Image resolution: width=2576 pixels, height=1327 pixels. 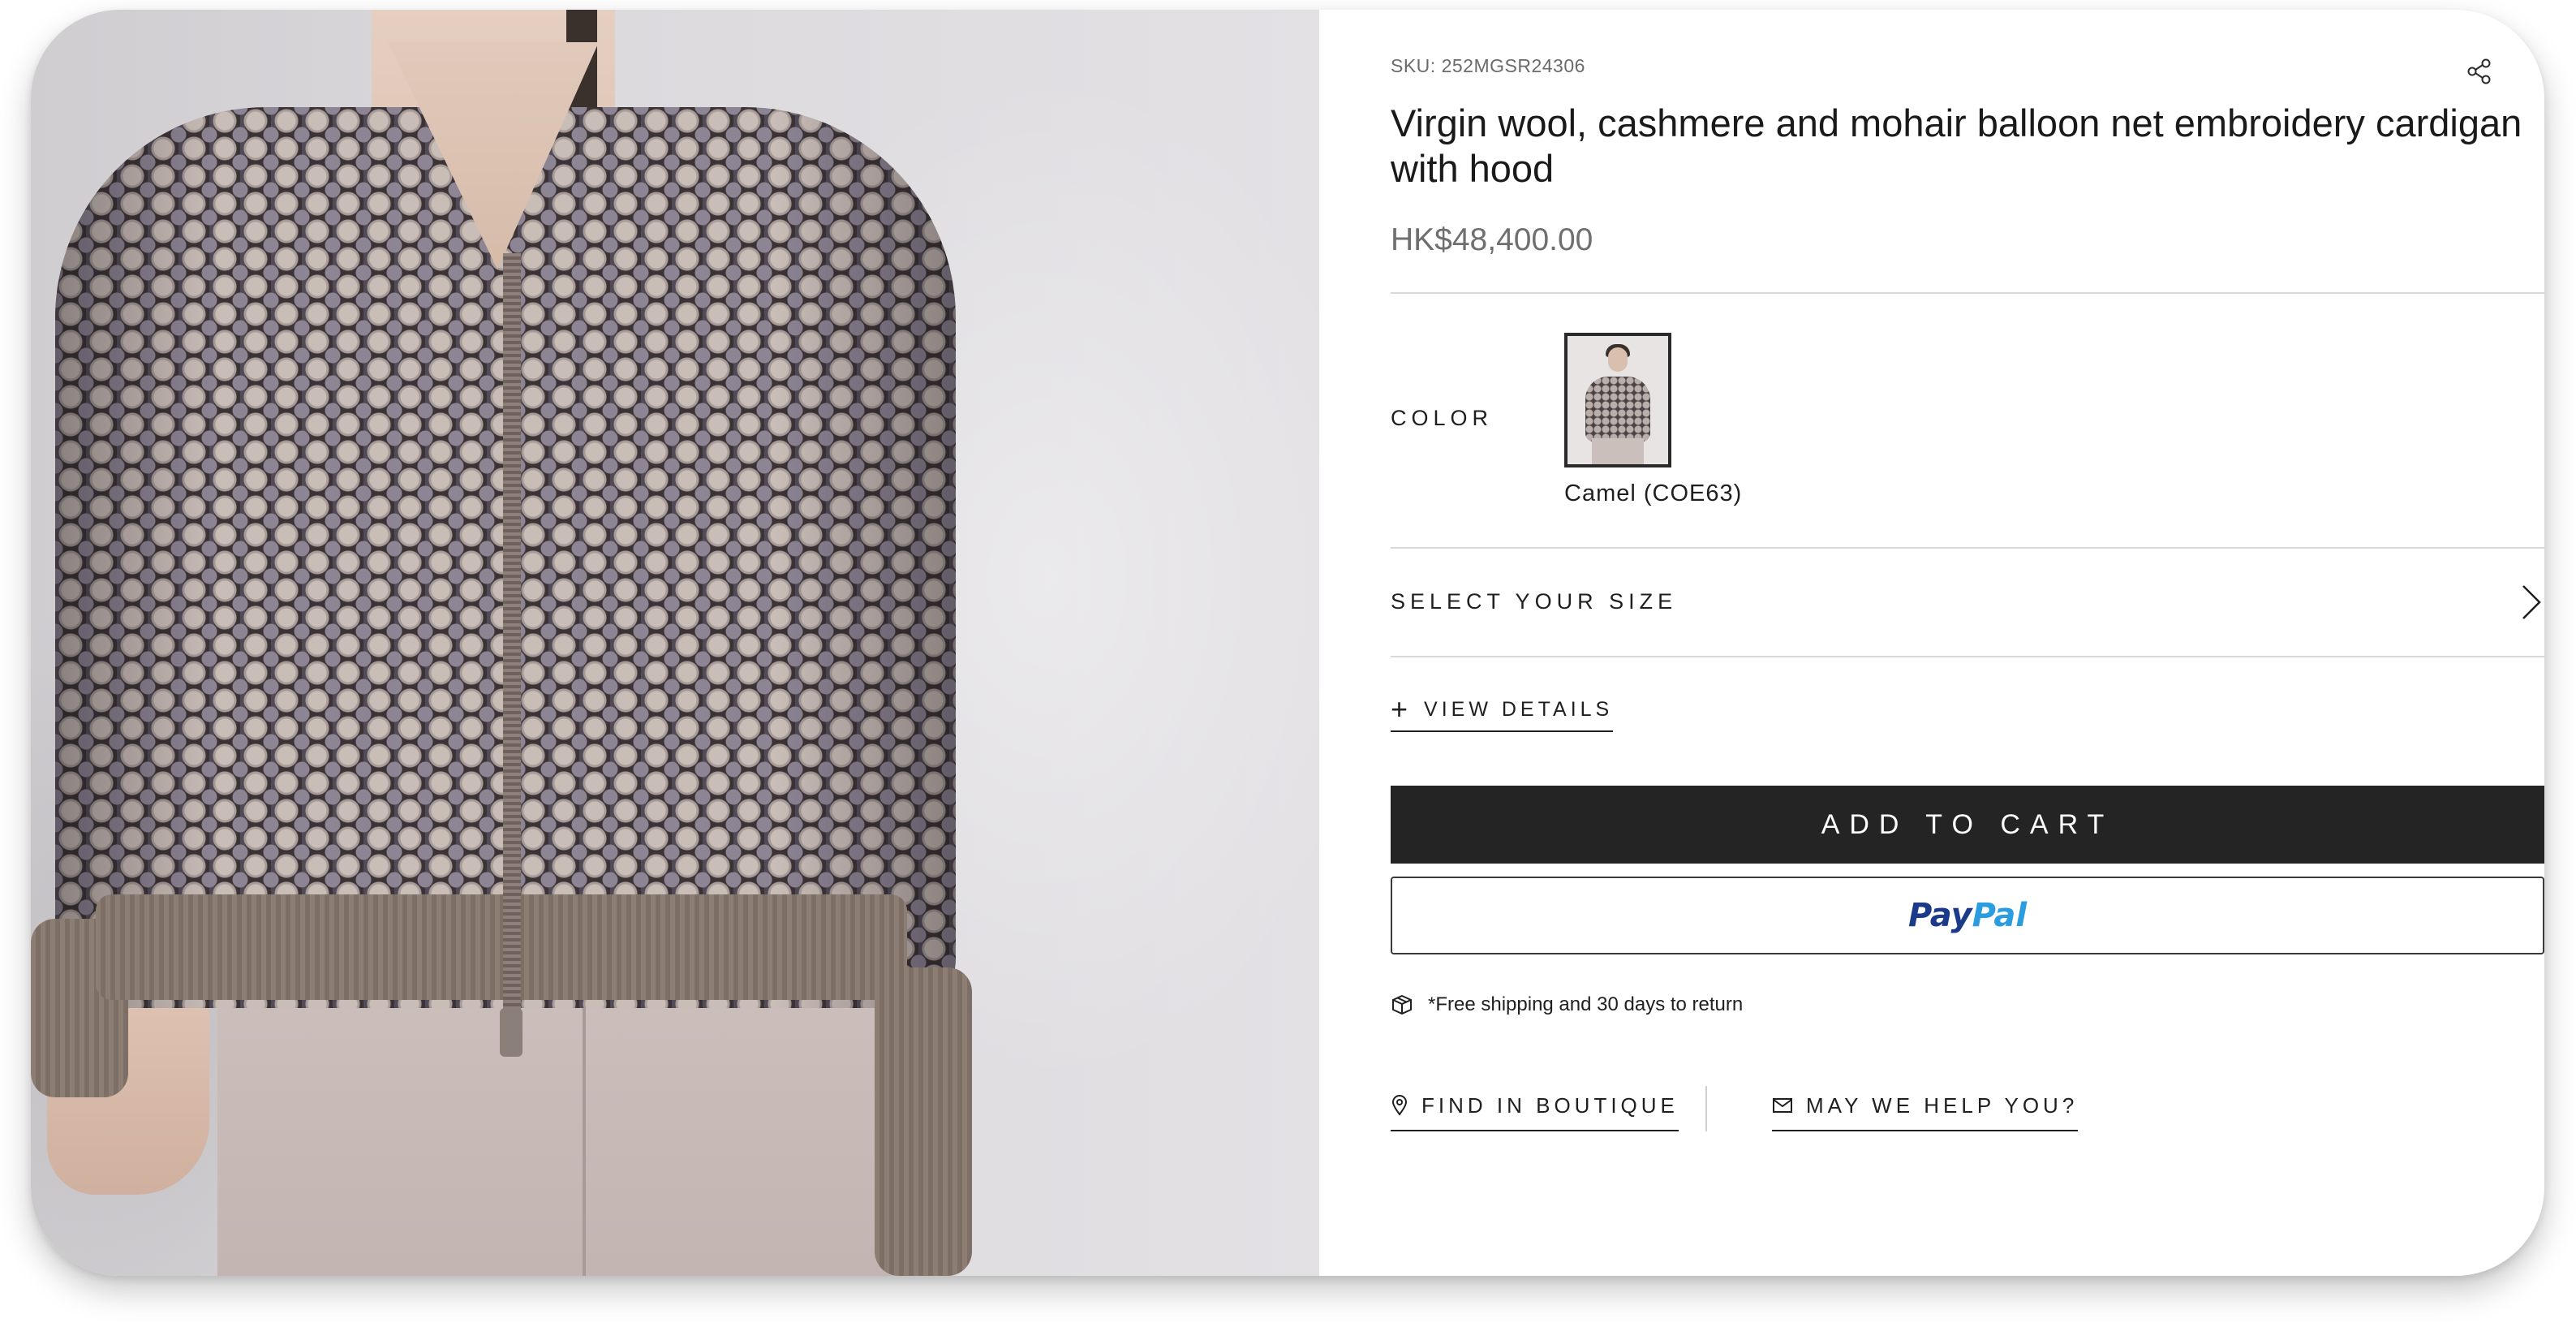 I want to click on sku-text: SKU: 252MGSR24306, so click(x=1488, y=65).